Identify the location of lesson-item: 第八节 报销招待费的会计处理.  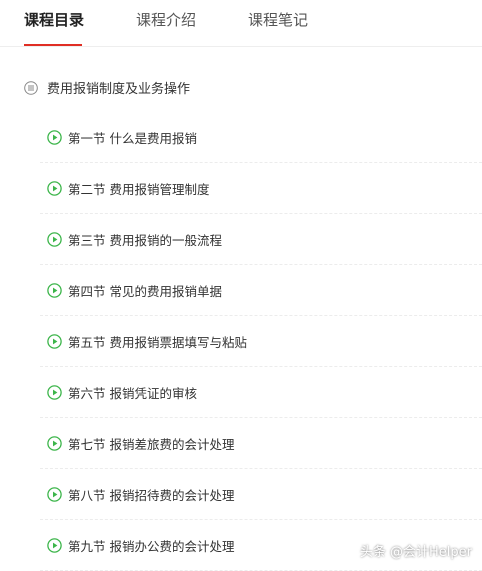
(261, 494).